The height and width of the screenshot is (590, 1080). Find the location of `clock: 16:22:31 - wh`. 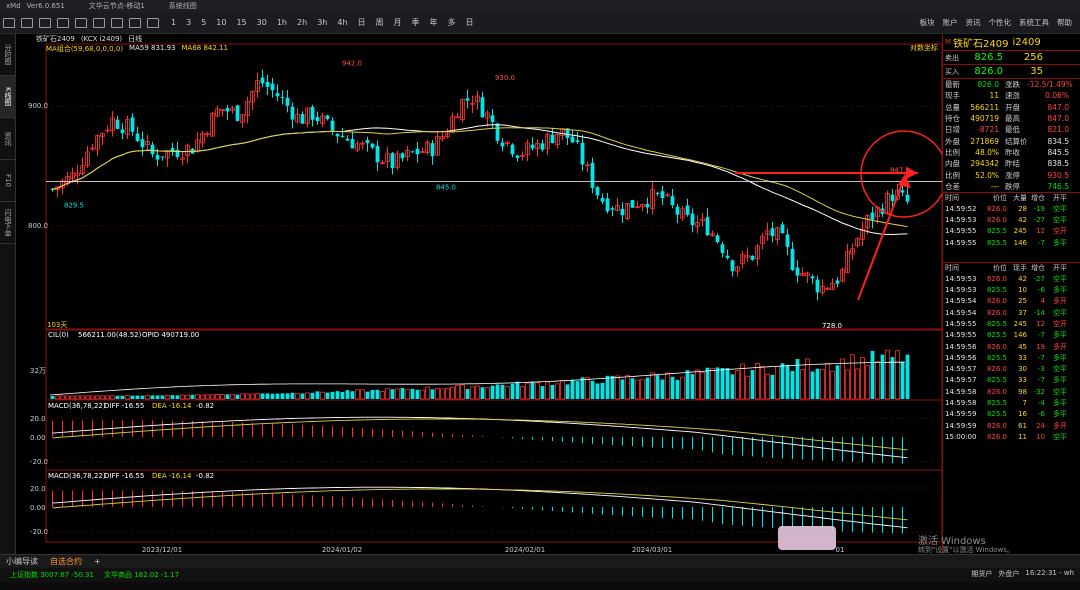

clock: 16:22:31 - wh is located at coordinates (1049, 573).